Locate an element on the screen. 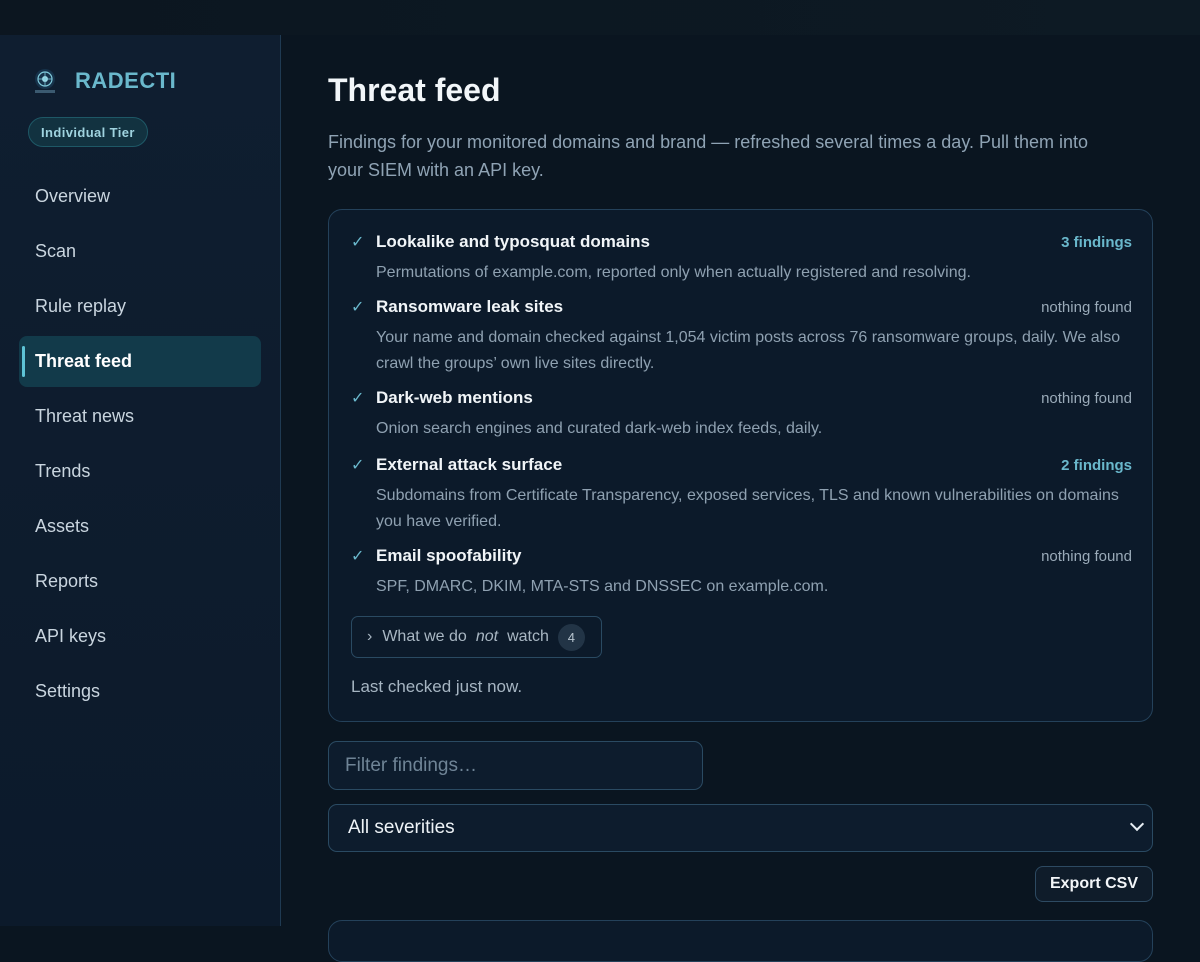  sidebar-item-overview: Overview is located at coordinates (140, 196).